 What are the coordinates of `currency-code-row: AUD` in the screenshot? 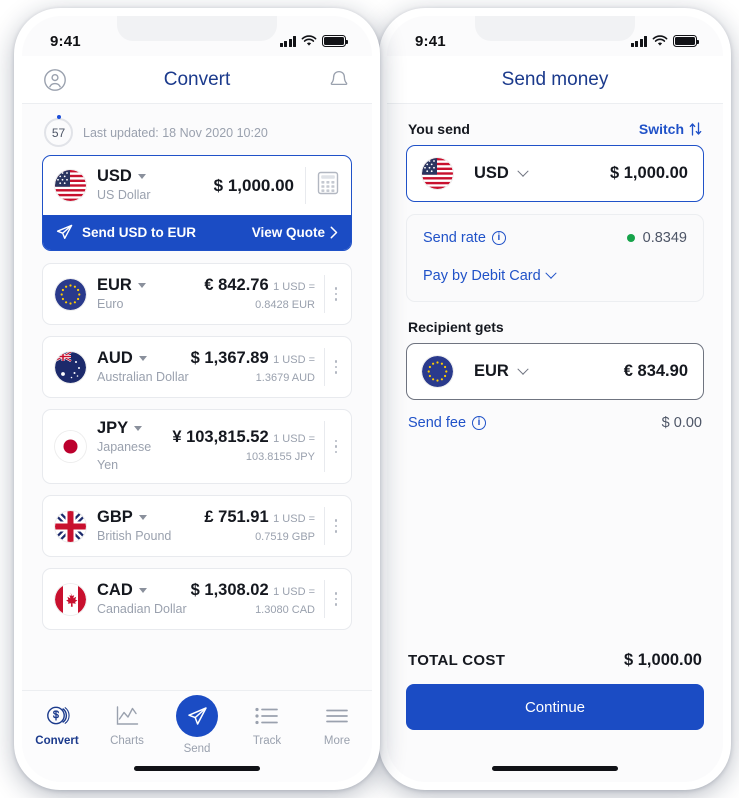 It's located at (144, 358).